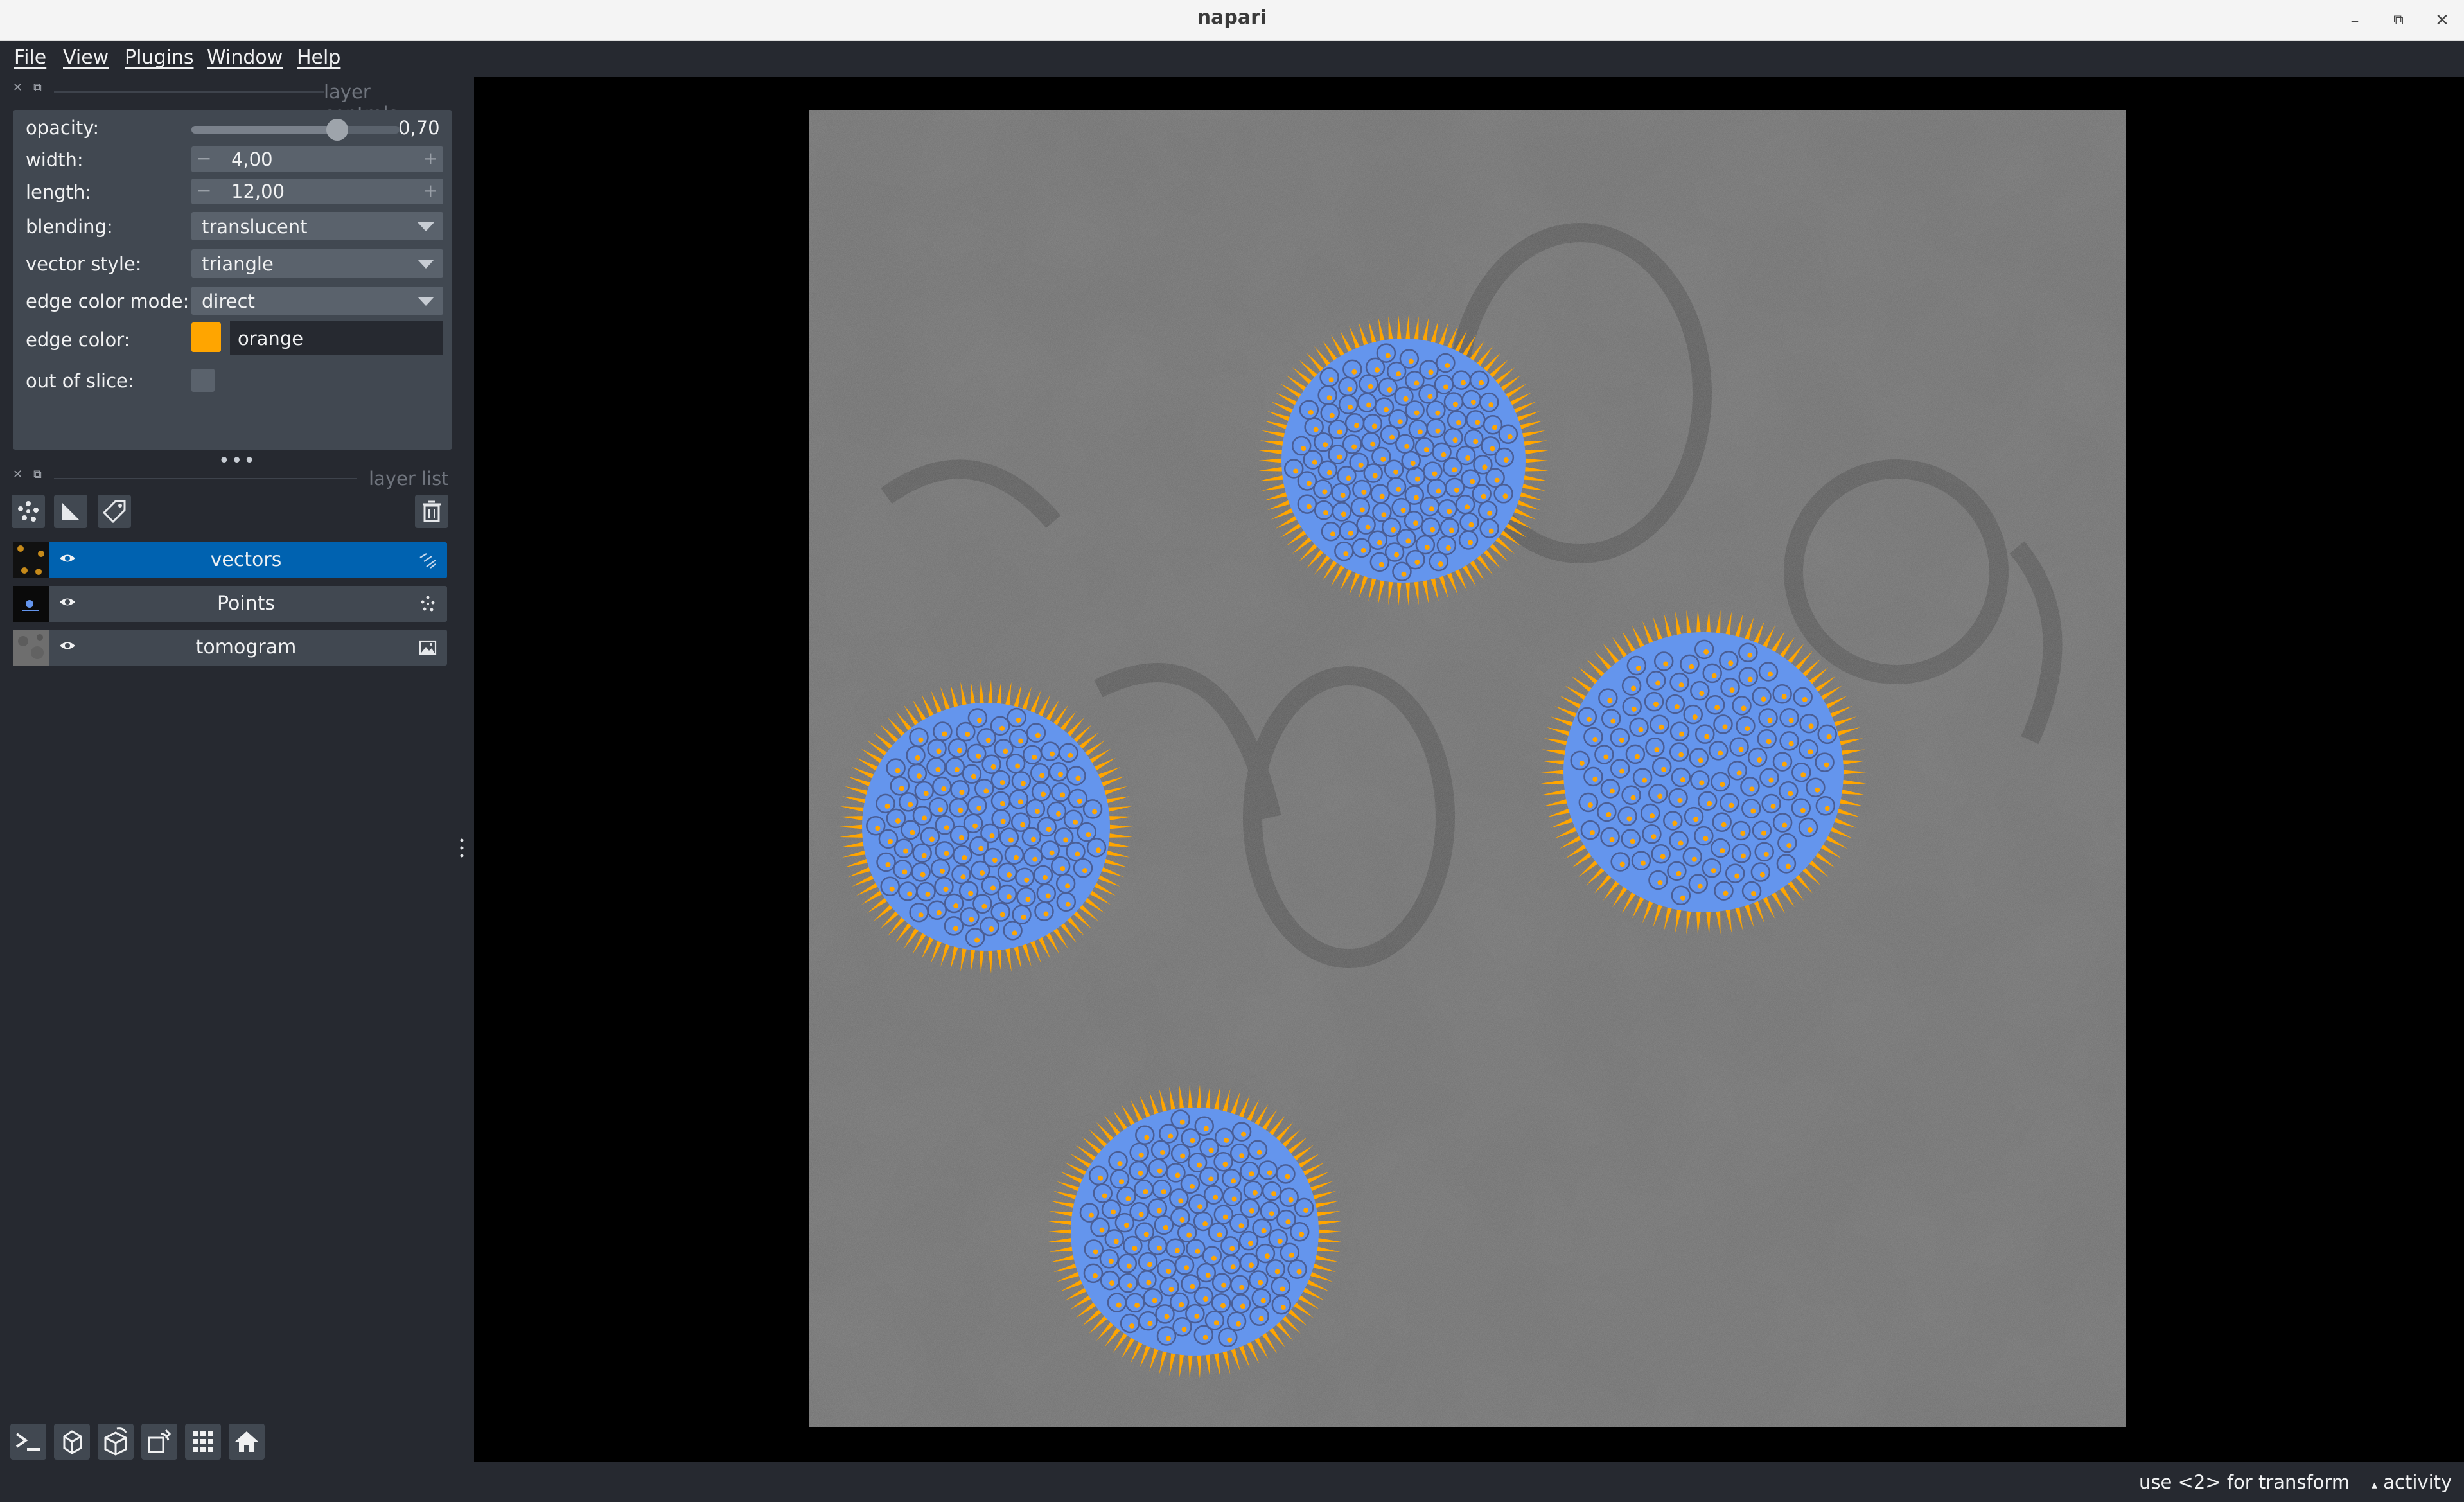  Describe the element at coordinates (30, 57) in the screenshot. I see `menu-file: File` at that location.